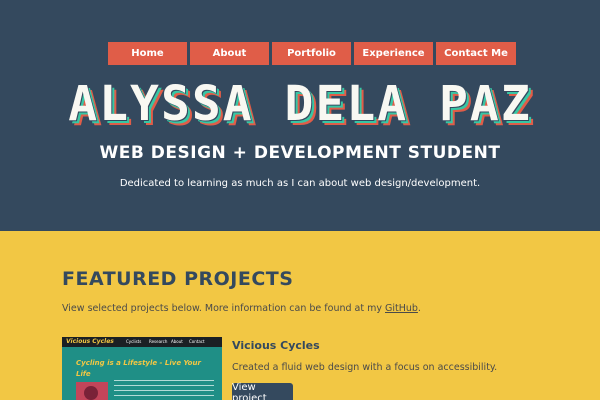 The width and height of the screenshot is (600, 400). What do you see at coordinates (90, 341) in the screenshot?
I see `thumbnail-logo: Vicious Cycles` at bounding box center [90, 341].